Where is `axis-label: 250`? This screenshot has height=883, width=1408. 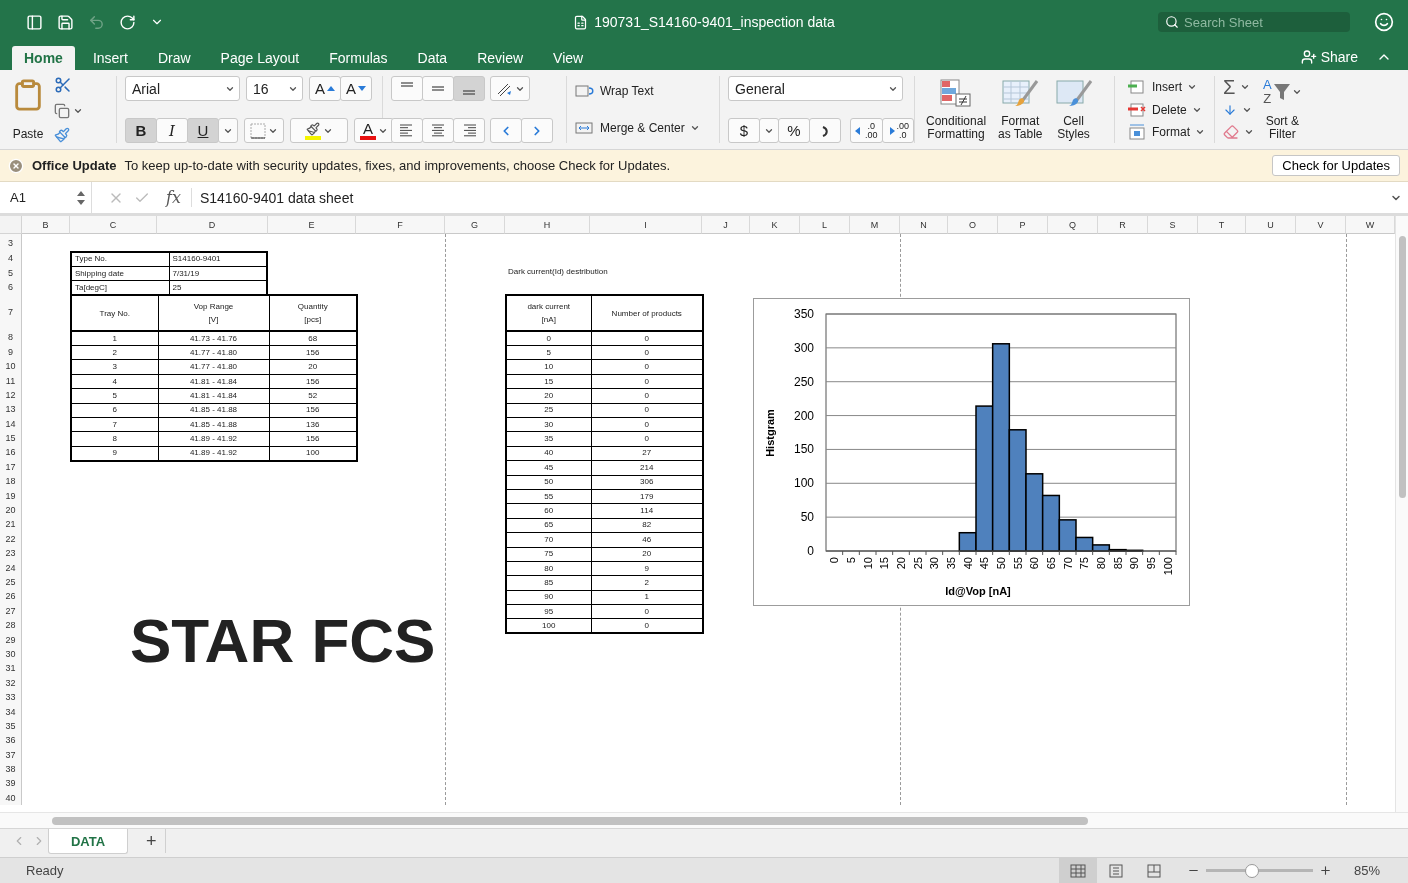 axis-label: 250 is located at coordinates (803, 381).